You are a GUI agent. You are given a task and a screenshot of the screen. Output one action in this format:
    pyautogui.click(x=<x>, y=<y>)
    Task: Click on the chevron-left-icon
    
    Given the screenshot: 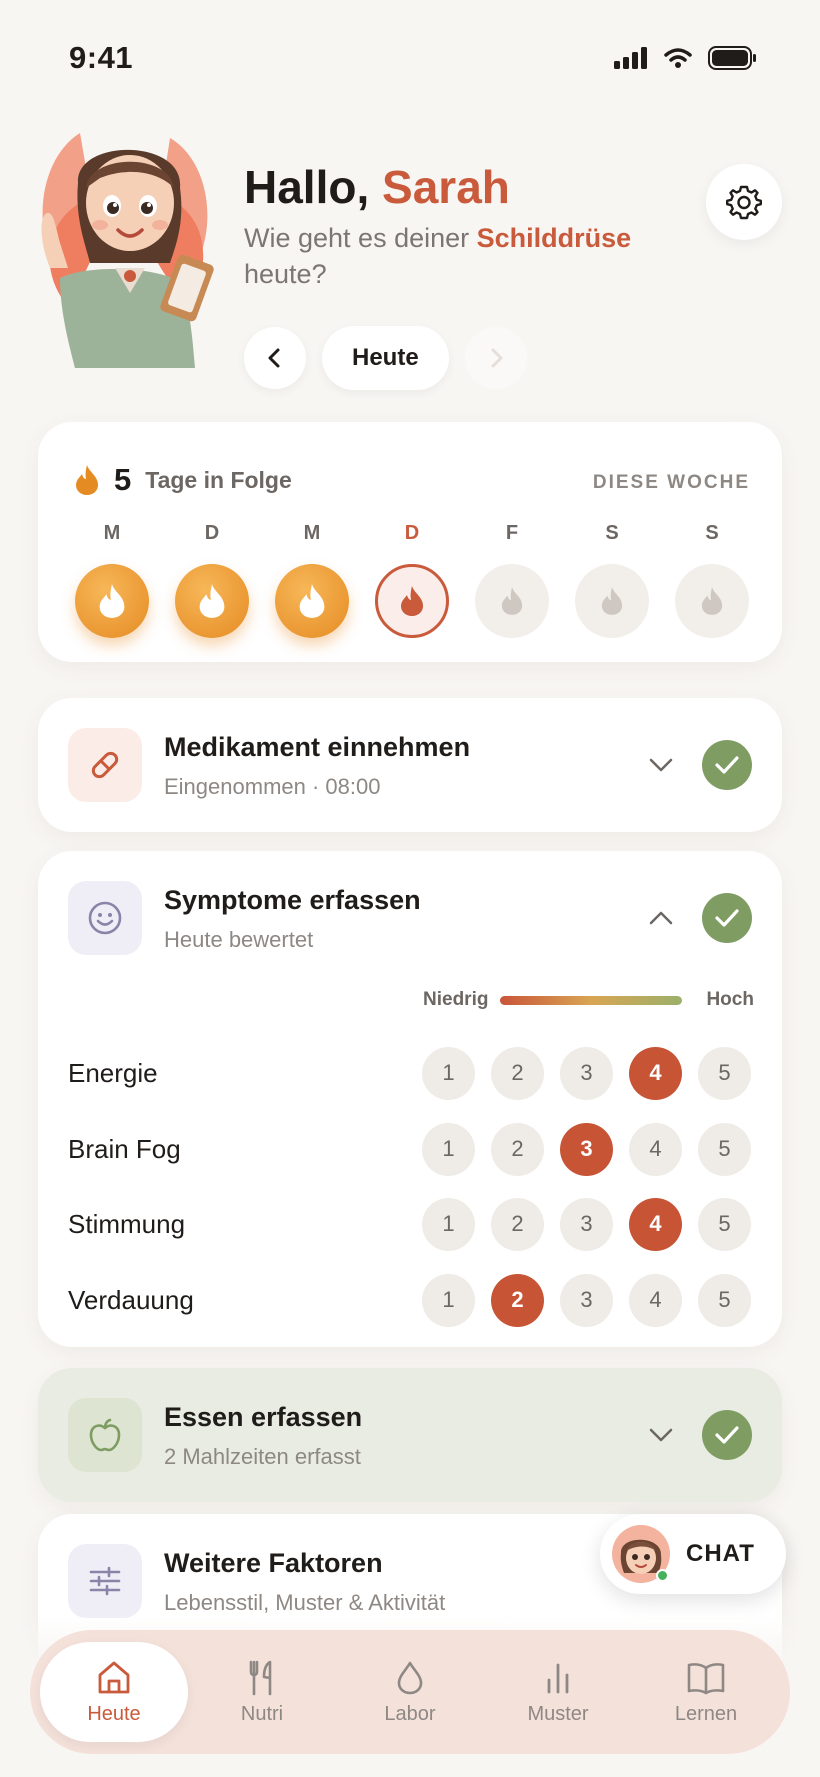 What is the action you would take?
    pyautogui.click(x=274, y=358)
    